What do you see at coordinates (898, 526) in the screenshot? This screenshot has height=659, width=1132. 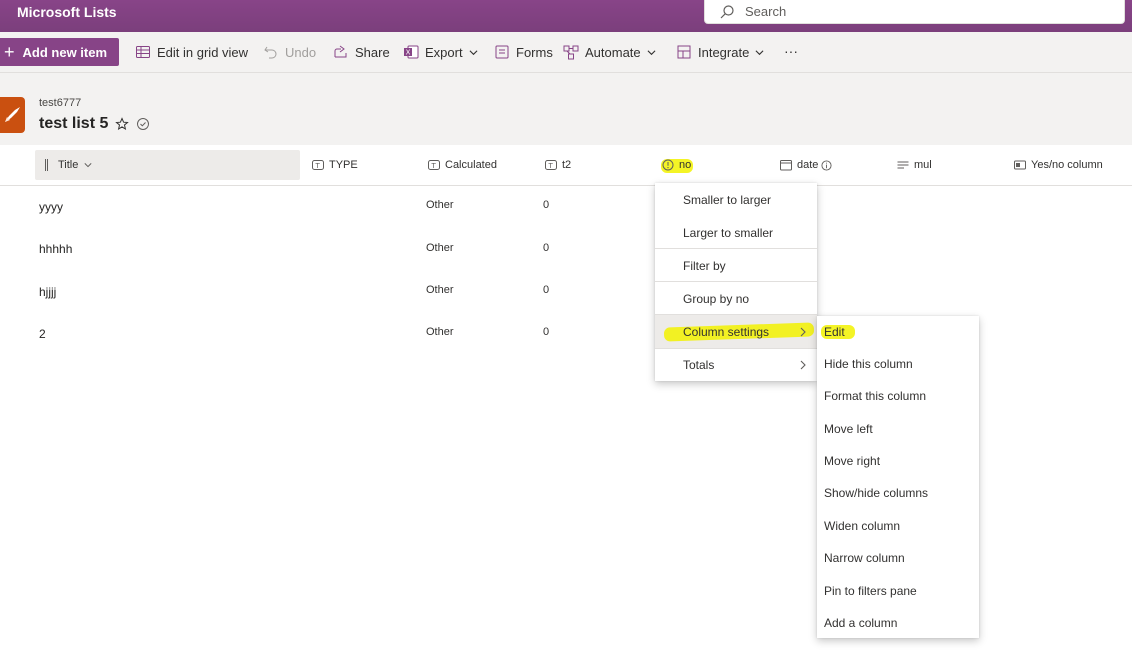 I see `submenu-item-widen-column: Widen column` at bounding box center [898, 526].